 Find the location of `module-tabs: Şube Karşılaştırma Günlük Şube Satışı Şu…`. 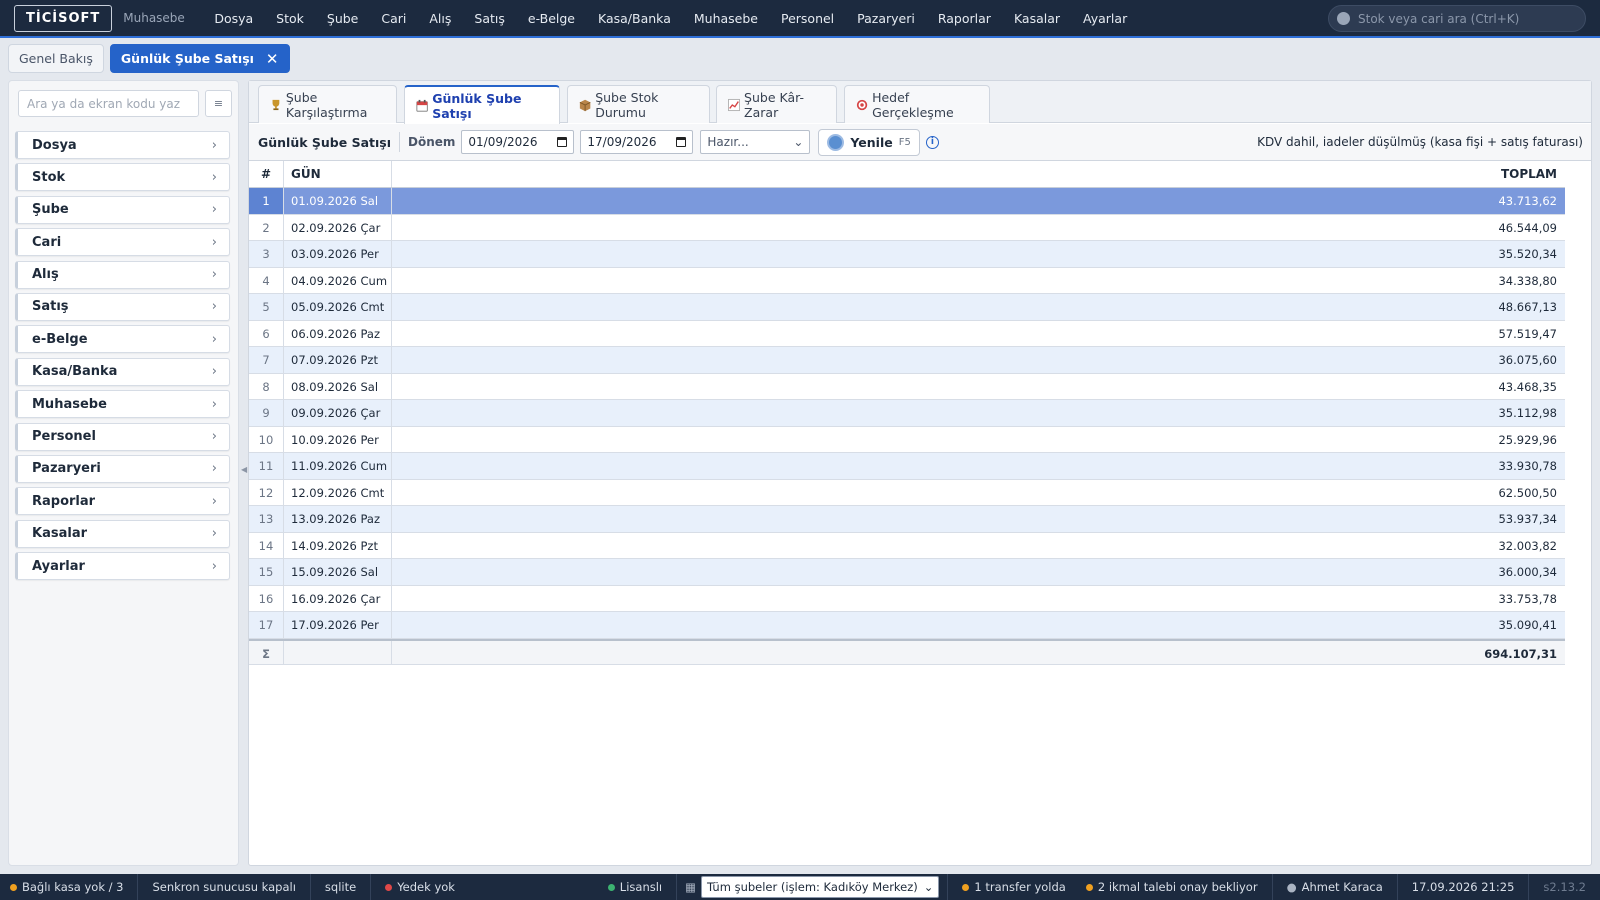

module-tabs: Şube Karşılaştırma Günlük Şube Satışı Şu… is located at coordinates (920, 102).